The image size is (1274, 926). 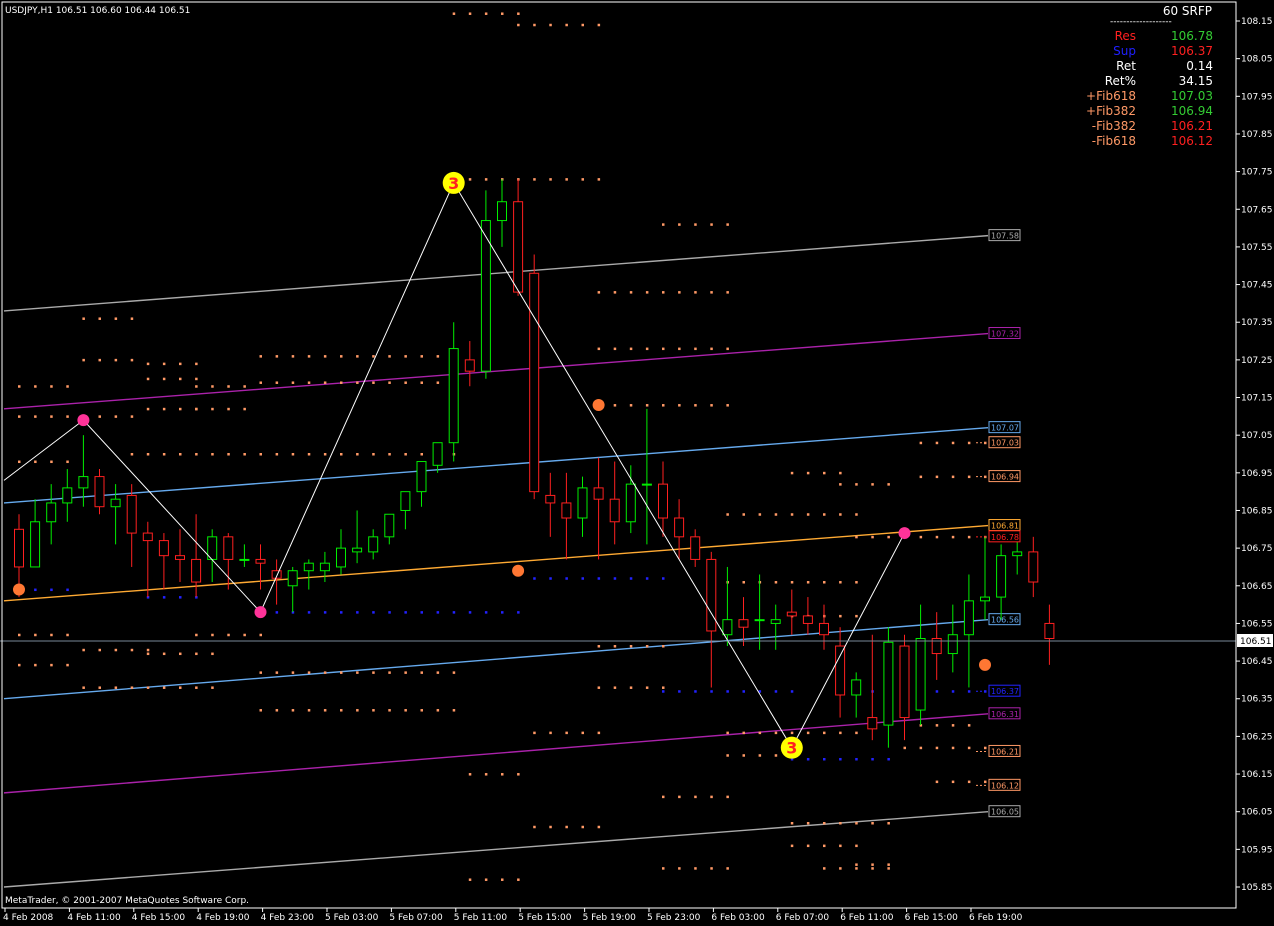 What do you see at coordinates (1005, 334) in the screenshot?
I see `channel-label: 107.32` at bounding box center [1005, 334].